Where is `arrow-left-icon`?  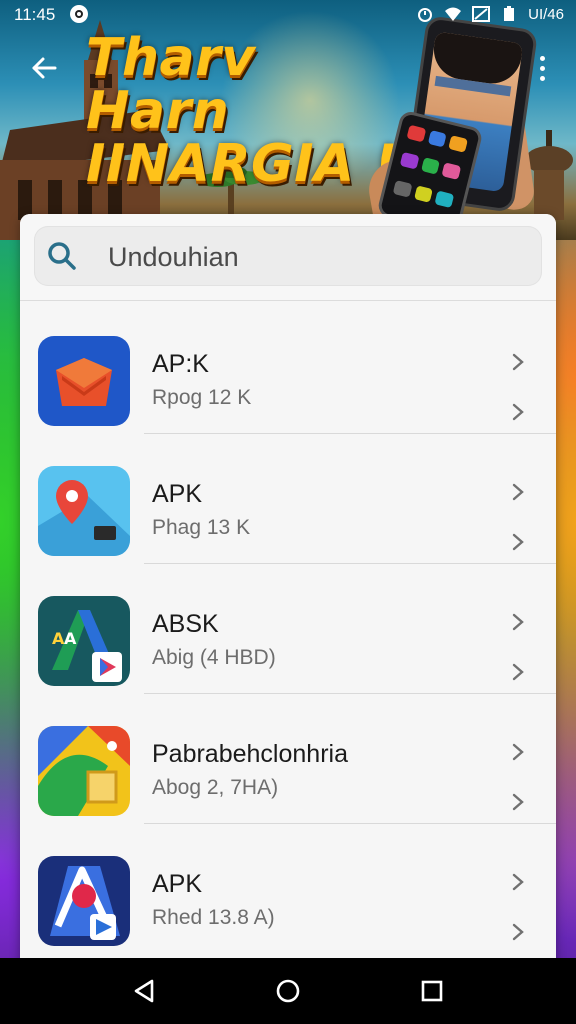
arrow-left-icon is located at coordinates (44, 68).